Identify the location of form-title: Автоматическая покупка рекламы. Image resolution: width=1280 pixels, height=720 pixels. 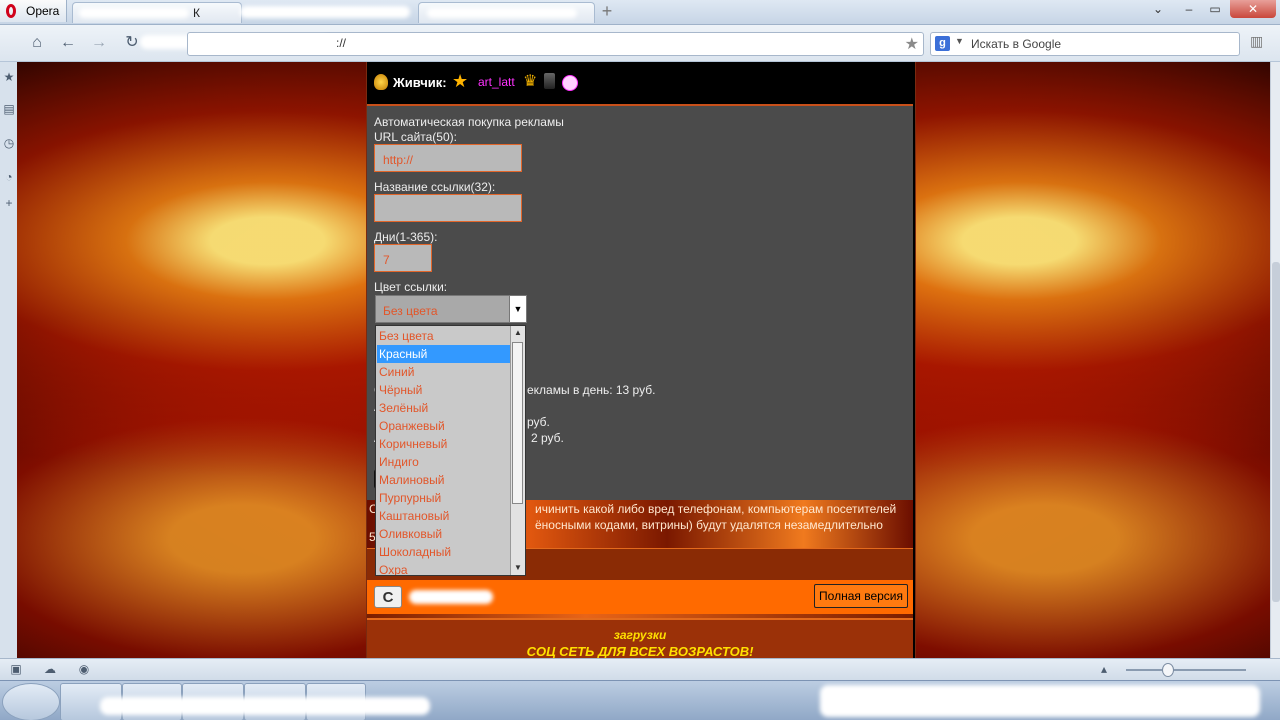
(469, 122).